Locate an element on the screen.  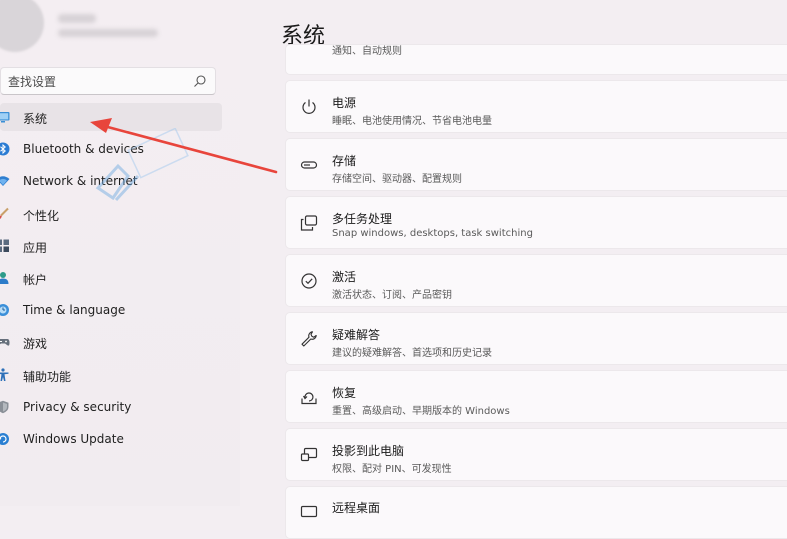
avatar is located at coordinates (22, 26).